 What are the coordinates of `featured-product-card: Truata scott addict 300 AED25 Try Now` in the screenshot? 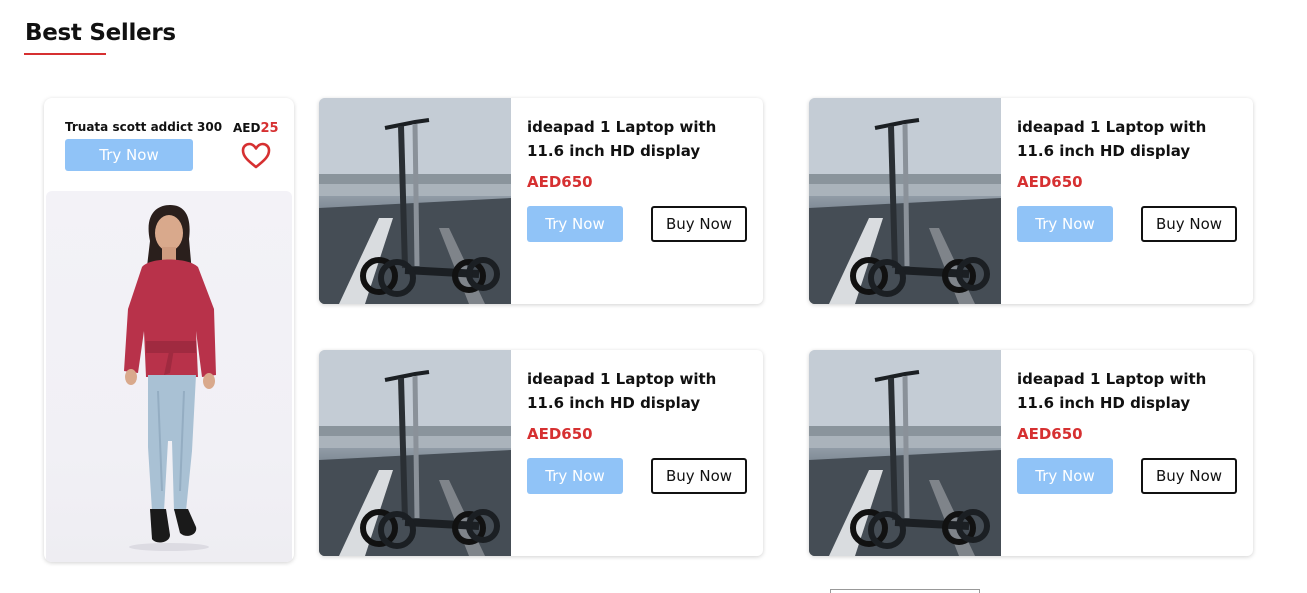 It's located at (169, 330).